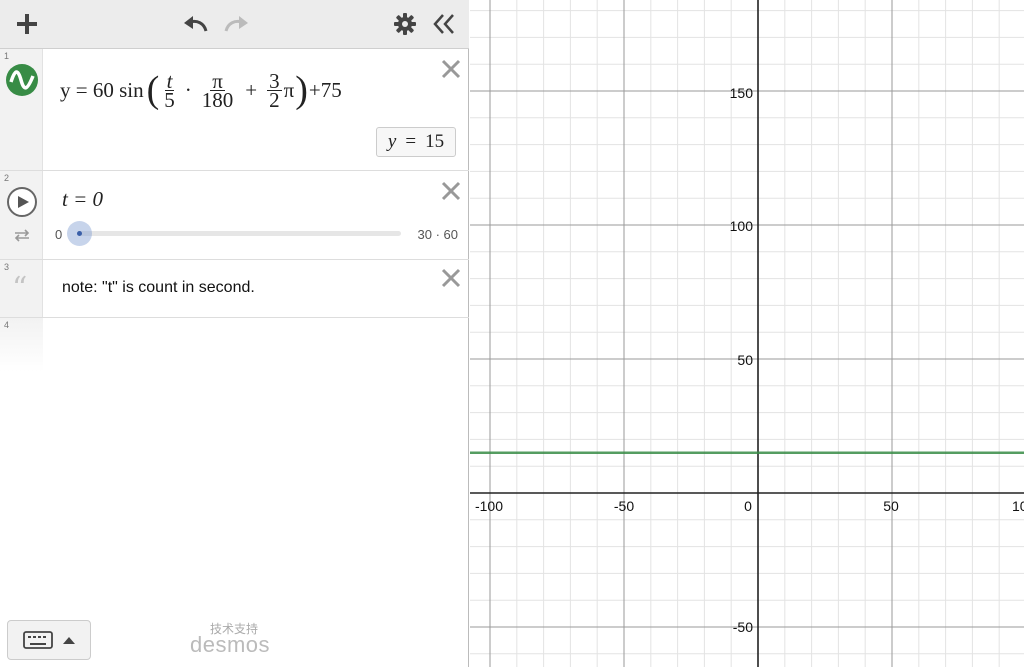  Describe the element at coordinates (38, 640) in the screenshot. I see `keyboard-icon` at that location.